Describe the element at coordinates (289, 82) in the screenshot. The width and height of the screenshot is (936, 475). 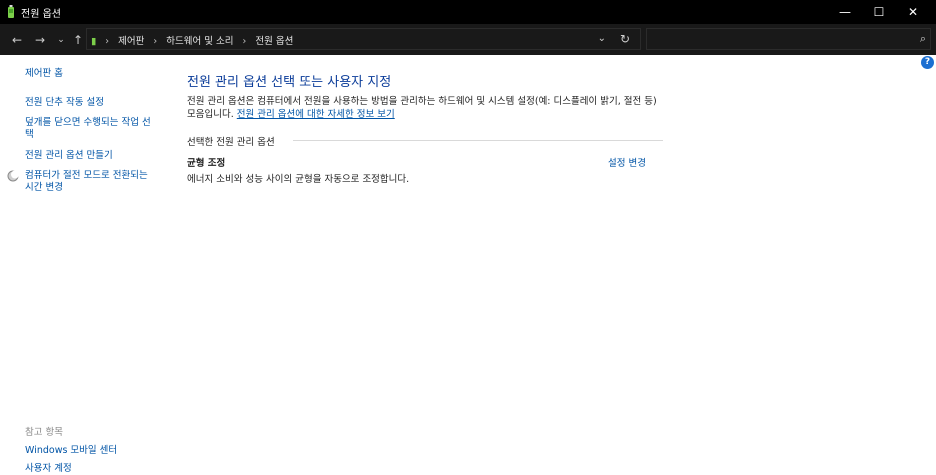
I see `page-title: 전원 관리 옵션 선택 또는 사용자 지정` at that location.